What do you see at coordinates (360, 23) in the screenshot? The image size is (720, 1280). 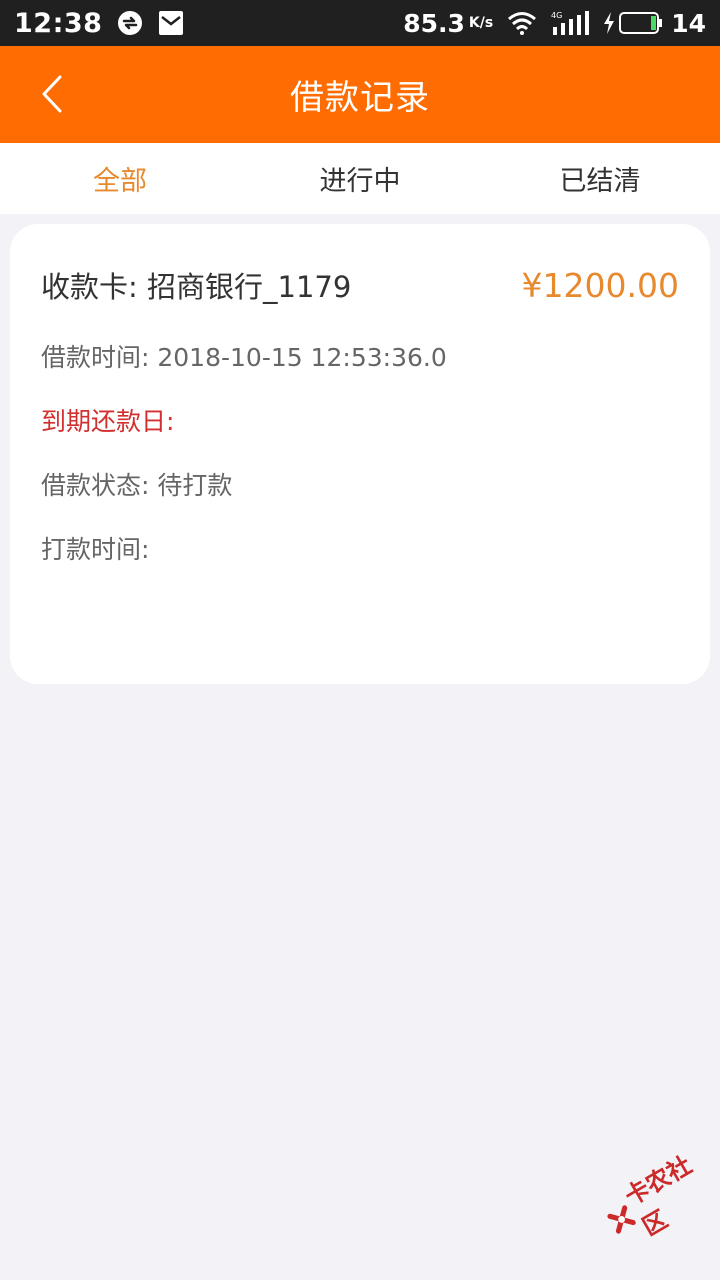 I see `status-bar: 12:38 85.3 K/s 4G 14` at bounding box center [360, 23].